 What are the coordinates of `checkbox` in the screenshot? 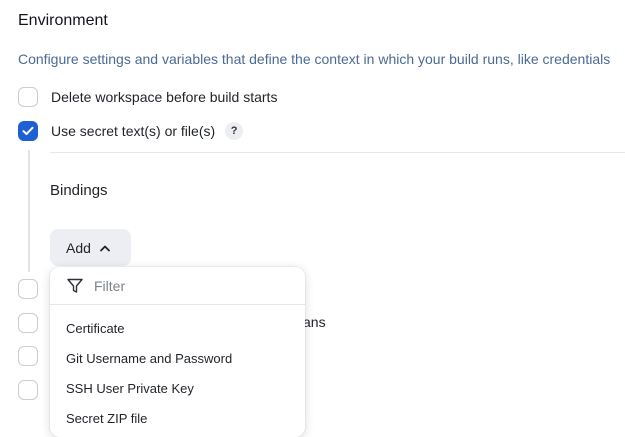 It's located at (28, 97).